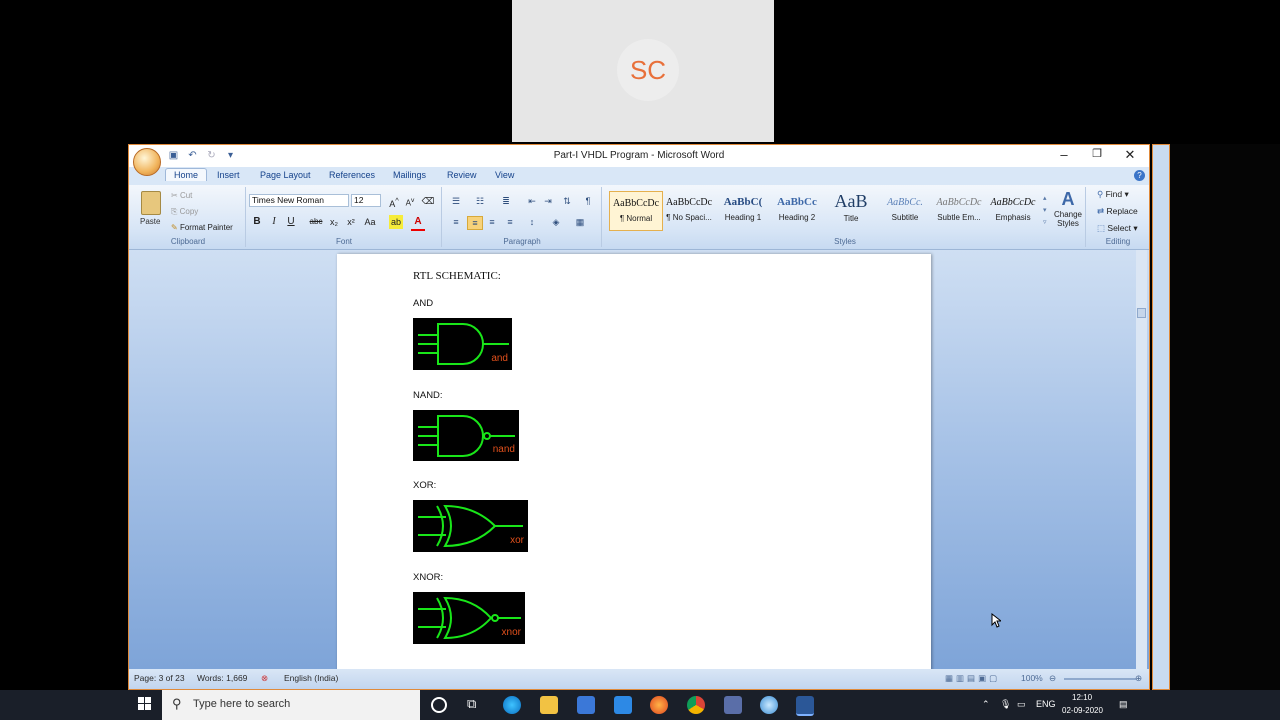  What do you see at coordinates (151, 203) in the screenshot?
I see `paste-icon` at bounding box center [151, 203].